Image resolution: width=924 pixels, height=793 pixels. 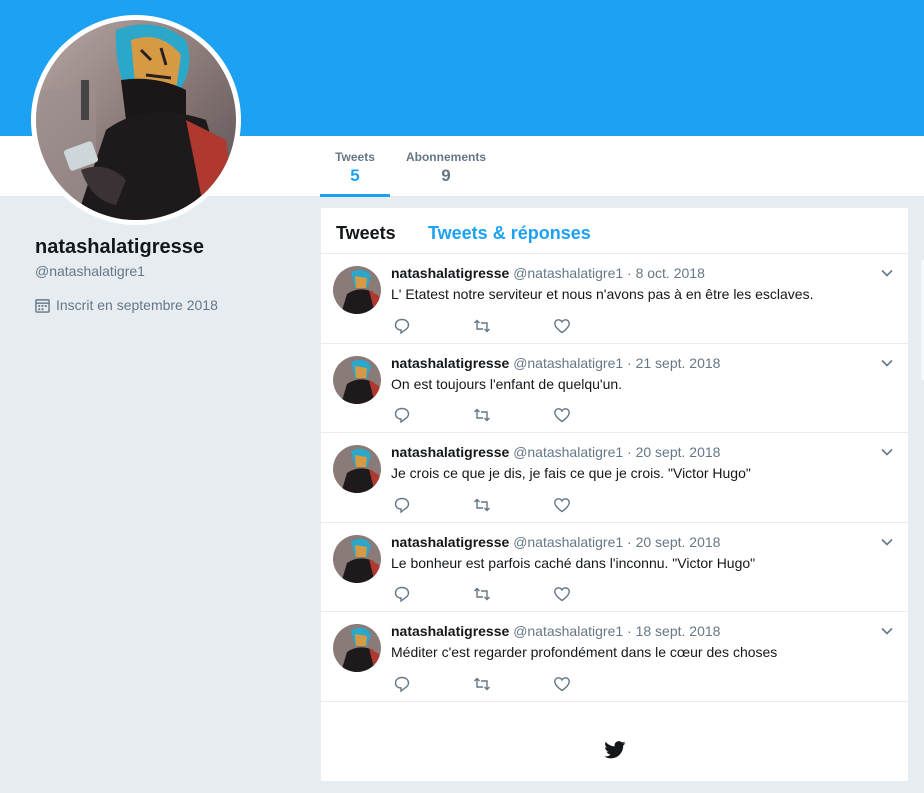 I want to click on profile-joined: Inscrit en septembre 2018, so click(x=170, y=305).